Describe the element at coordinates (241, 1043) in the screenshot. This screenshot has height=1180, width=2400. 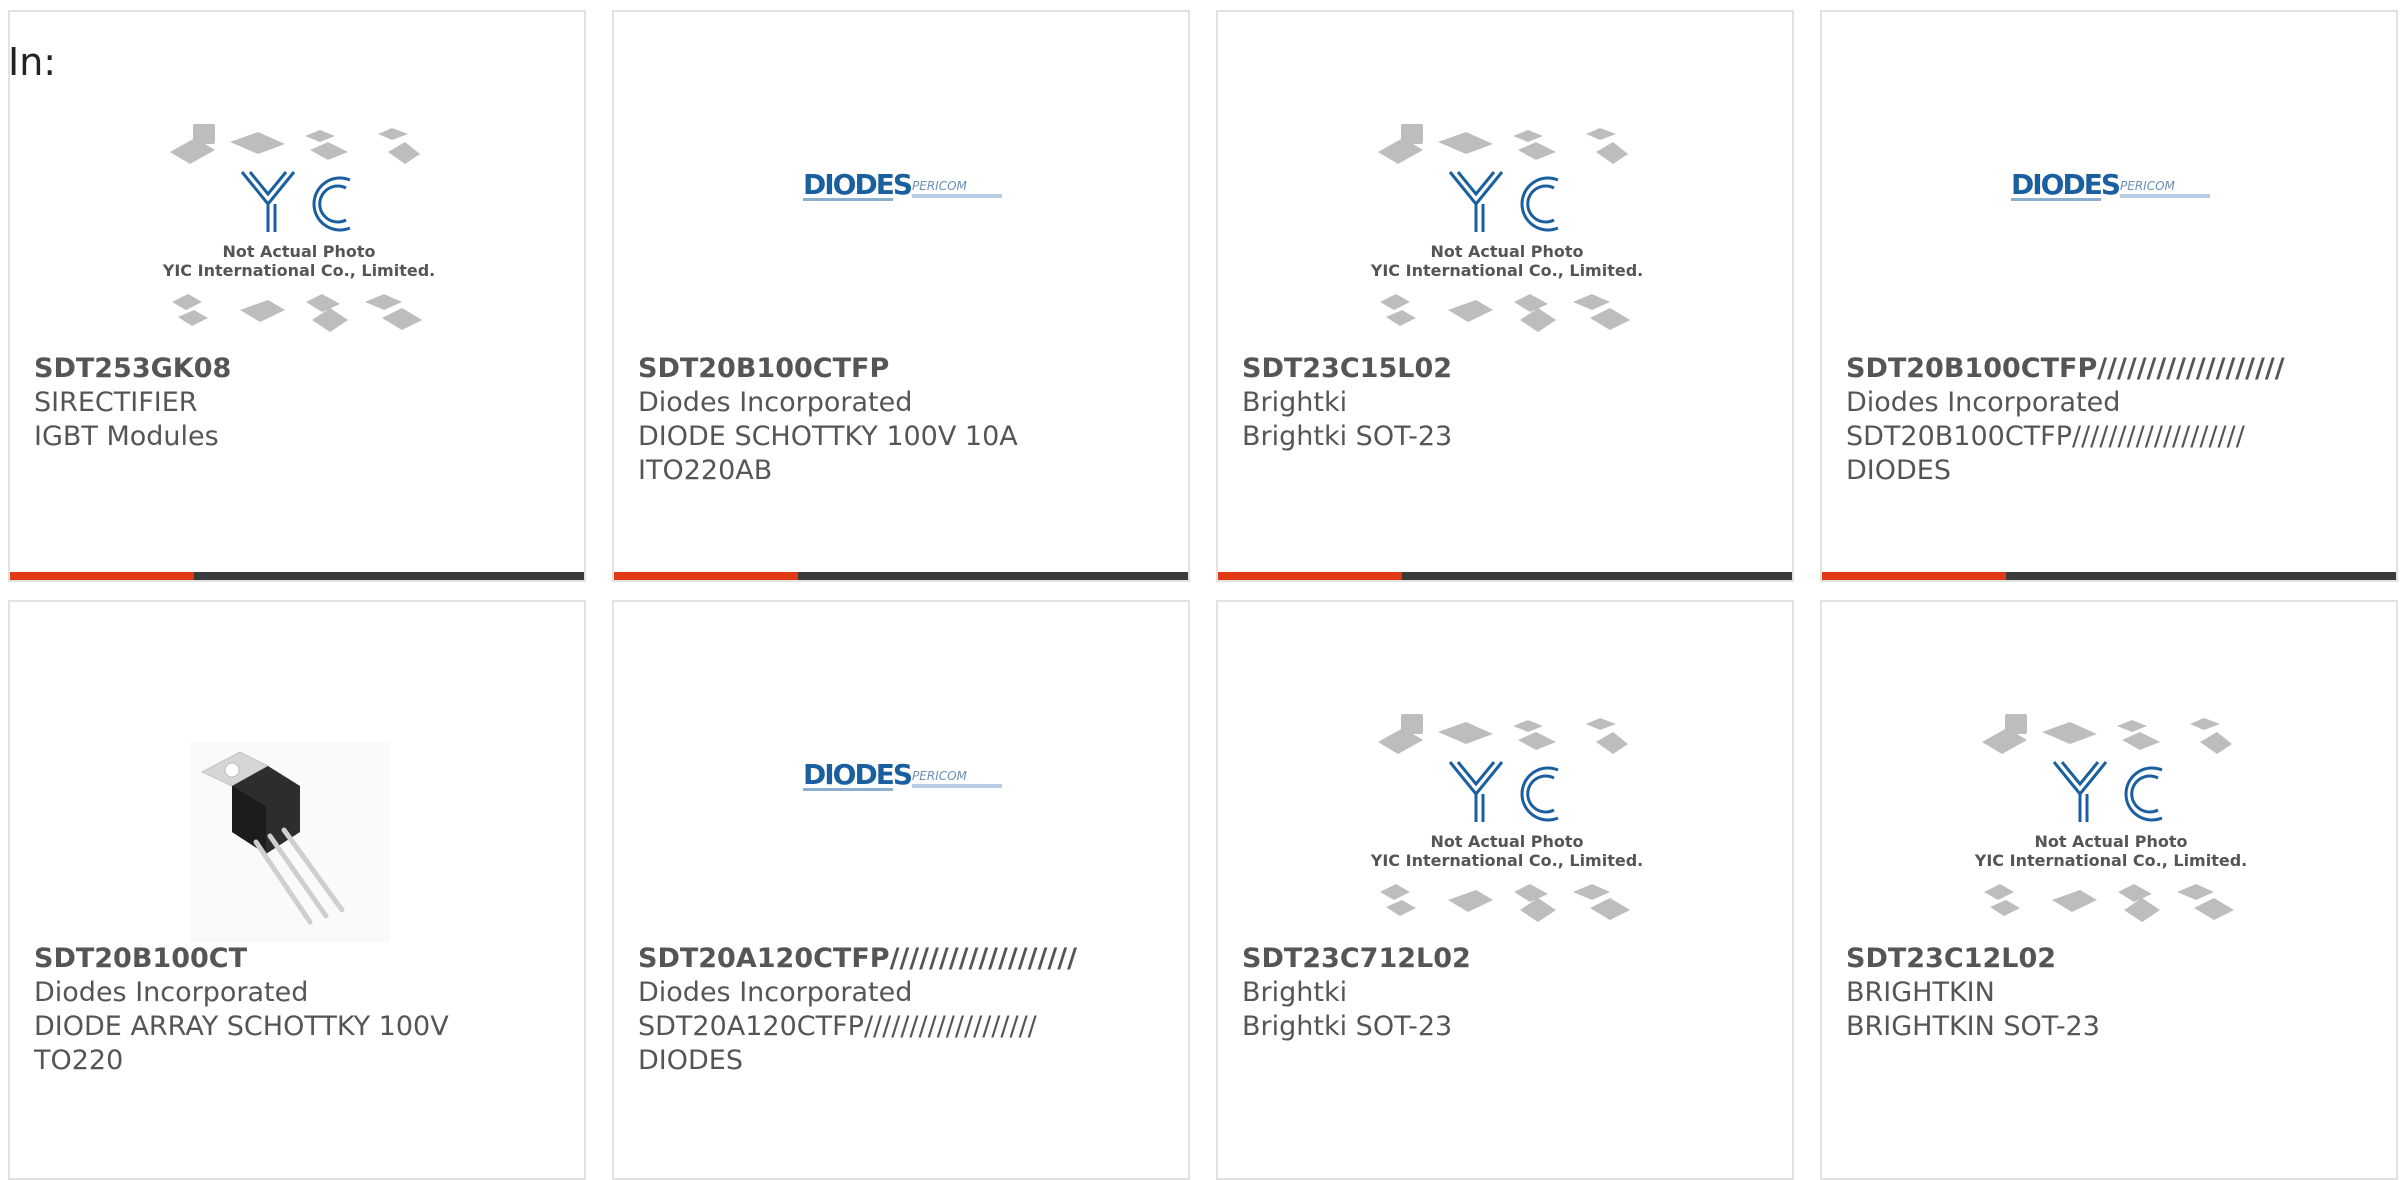
I see `description: DIODE ARRAY SCHOTTKY 100V TO220` at that location.